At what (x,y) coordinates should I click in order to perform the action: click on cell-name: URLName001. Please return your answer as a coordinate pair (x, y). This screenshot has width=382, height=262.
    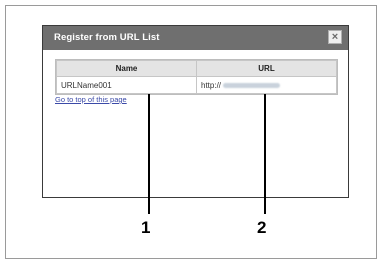
    Looking at the image, I should click on (126, 85).